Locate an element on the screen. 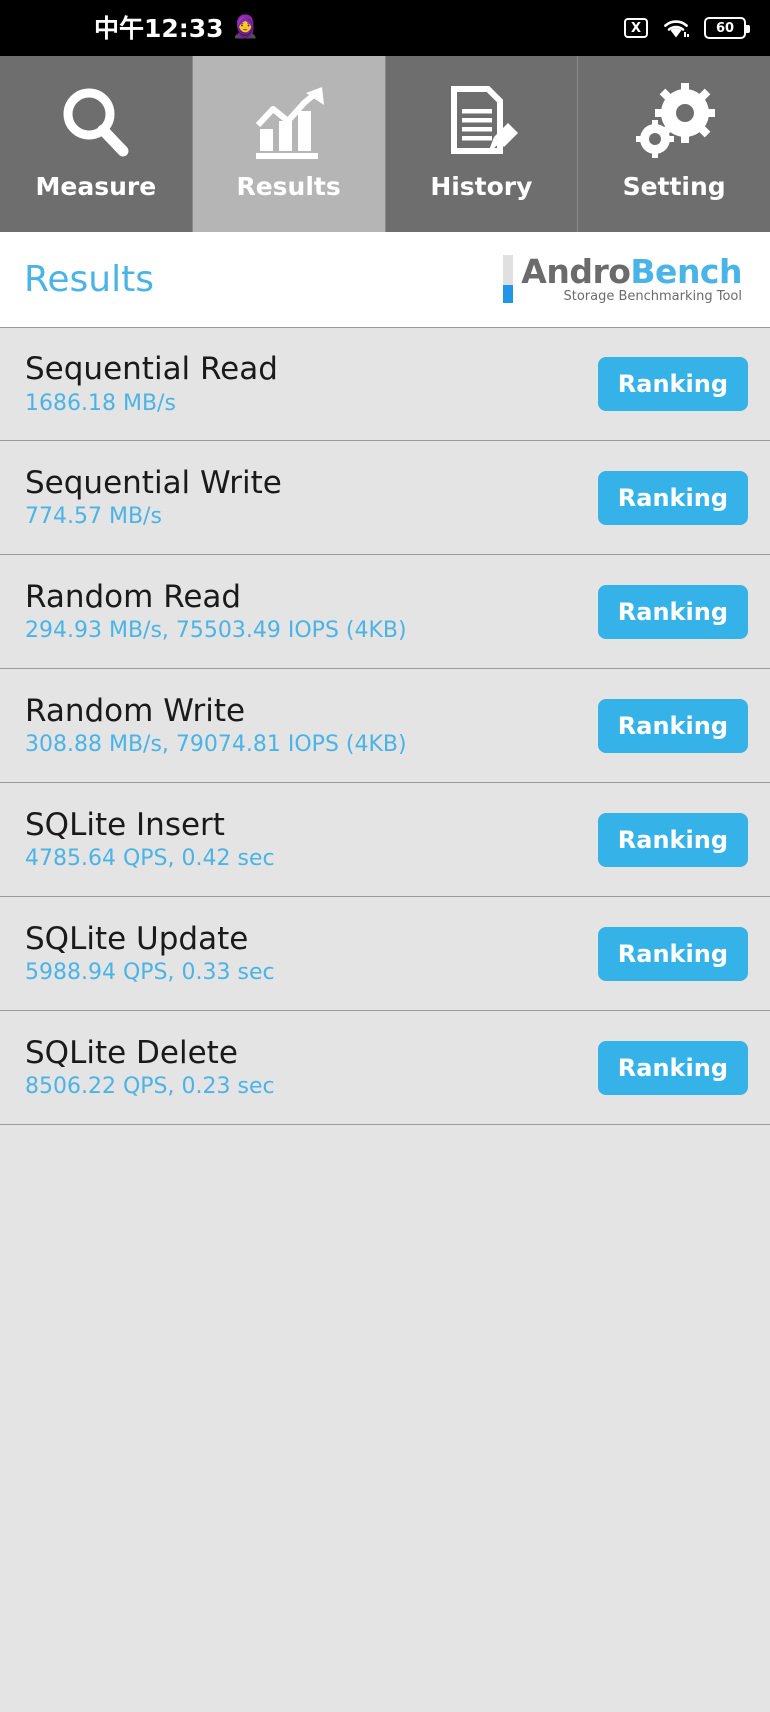 The image size is (770, 1712). gears-icon is located at coordinates (674, 124).